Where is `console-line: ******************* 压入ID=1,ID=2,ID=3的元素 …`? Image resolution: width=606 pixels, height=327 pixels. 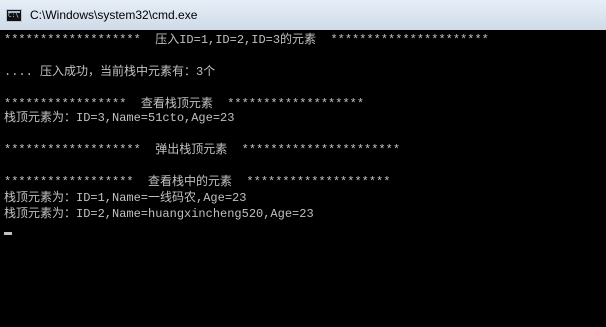
console-line: ******************* 压入ID=1,ID=2,ID=3的元素 … is located at coordinates (246, 40).